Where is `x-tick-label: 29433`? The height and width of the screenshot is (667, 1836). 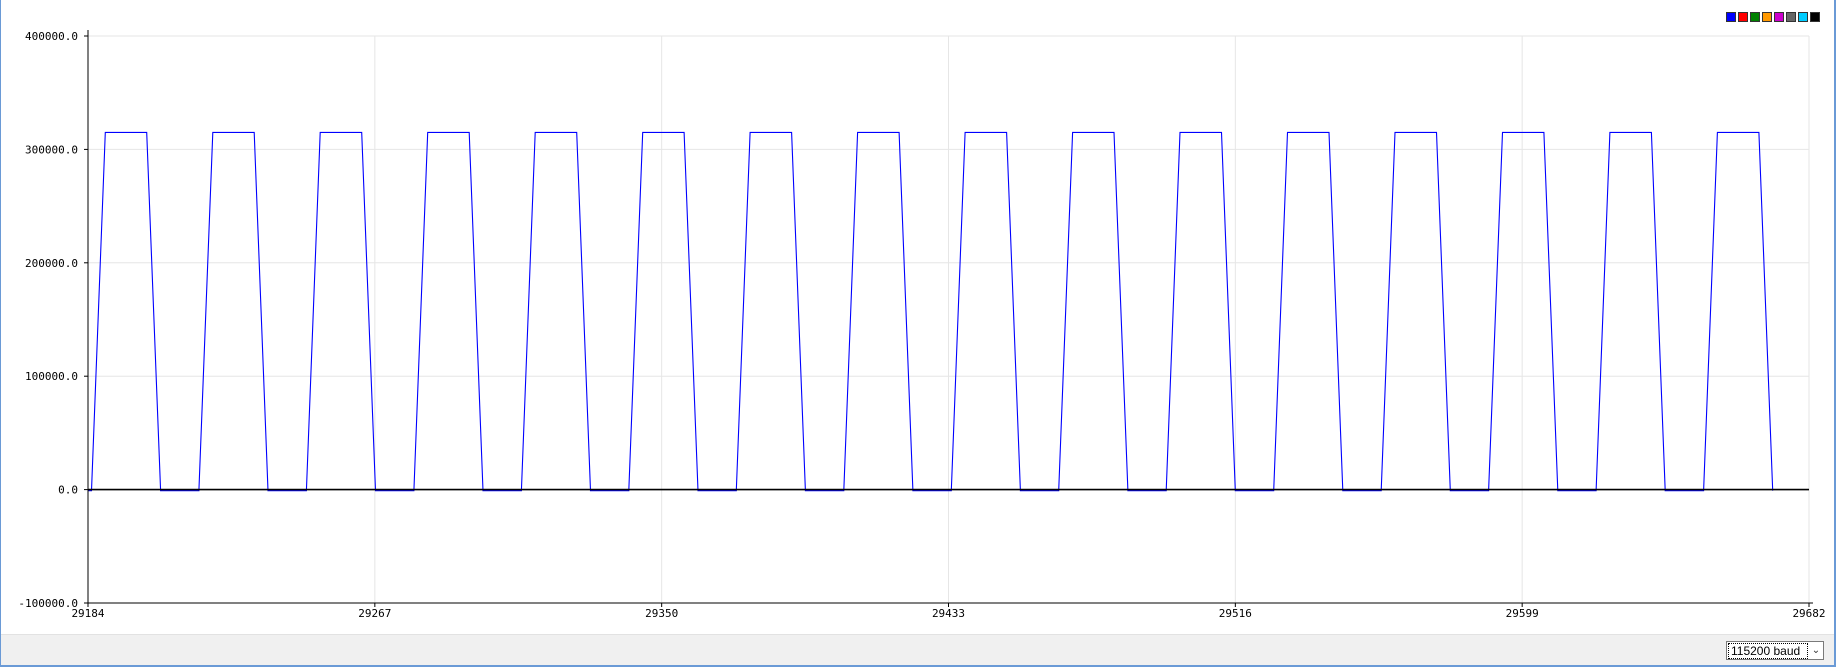
x-tick-label: 29433 is located at coordinates (948, 613).